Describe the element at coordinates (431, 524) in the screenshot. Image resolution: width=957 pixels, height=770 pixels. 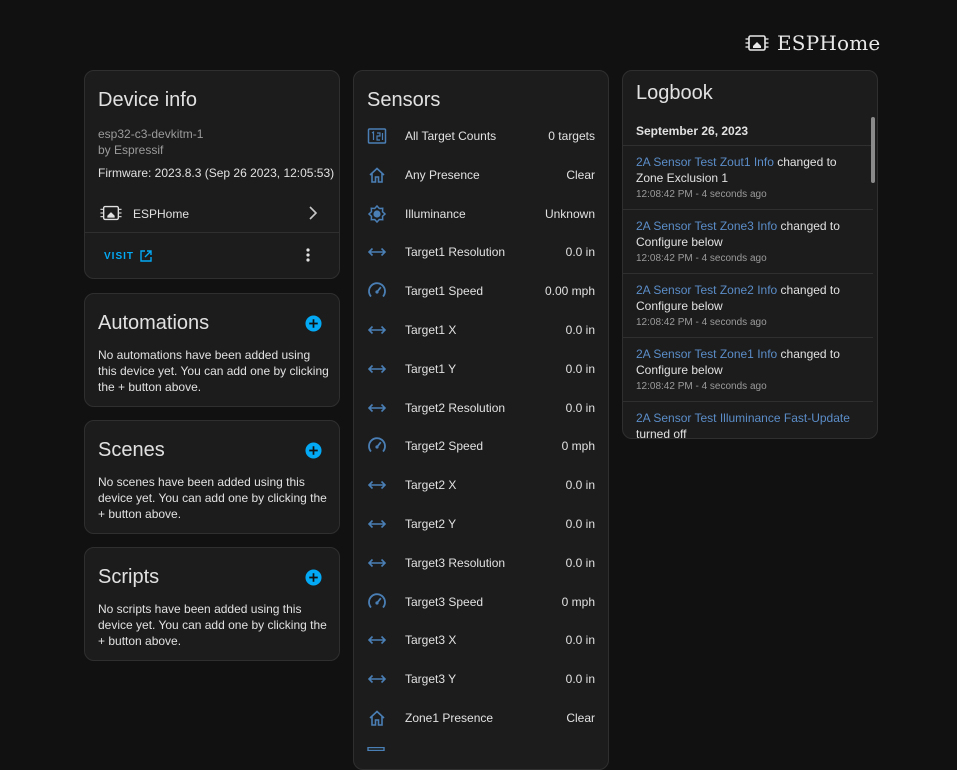
I see `sensor-name: Target2 Y` at that location.